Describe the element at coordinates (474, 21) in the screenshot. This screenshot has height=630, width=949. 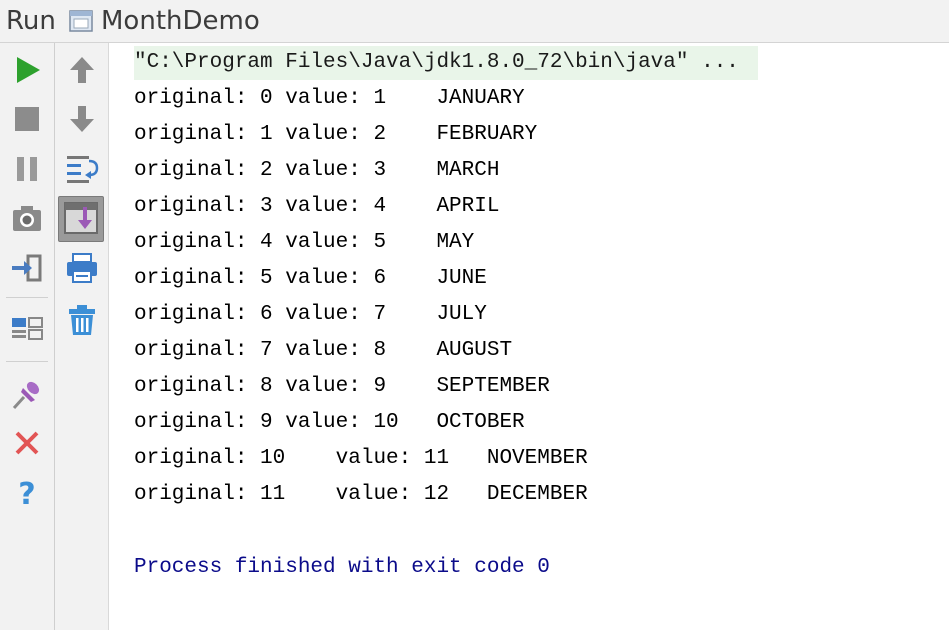
I see `run-header: Run MonthDemo` at that location.